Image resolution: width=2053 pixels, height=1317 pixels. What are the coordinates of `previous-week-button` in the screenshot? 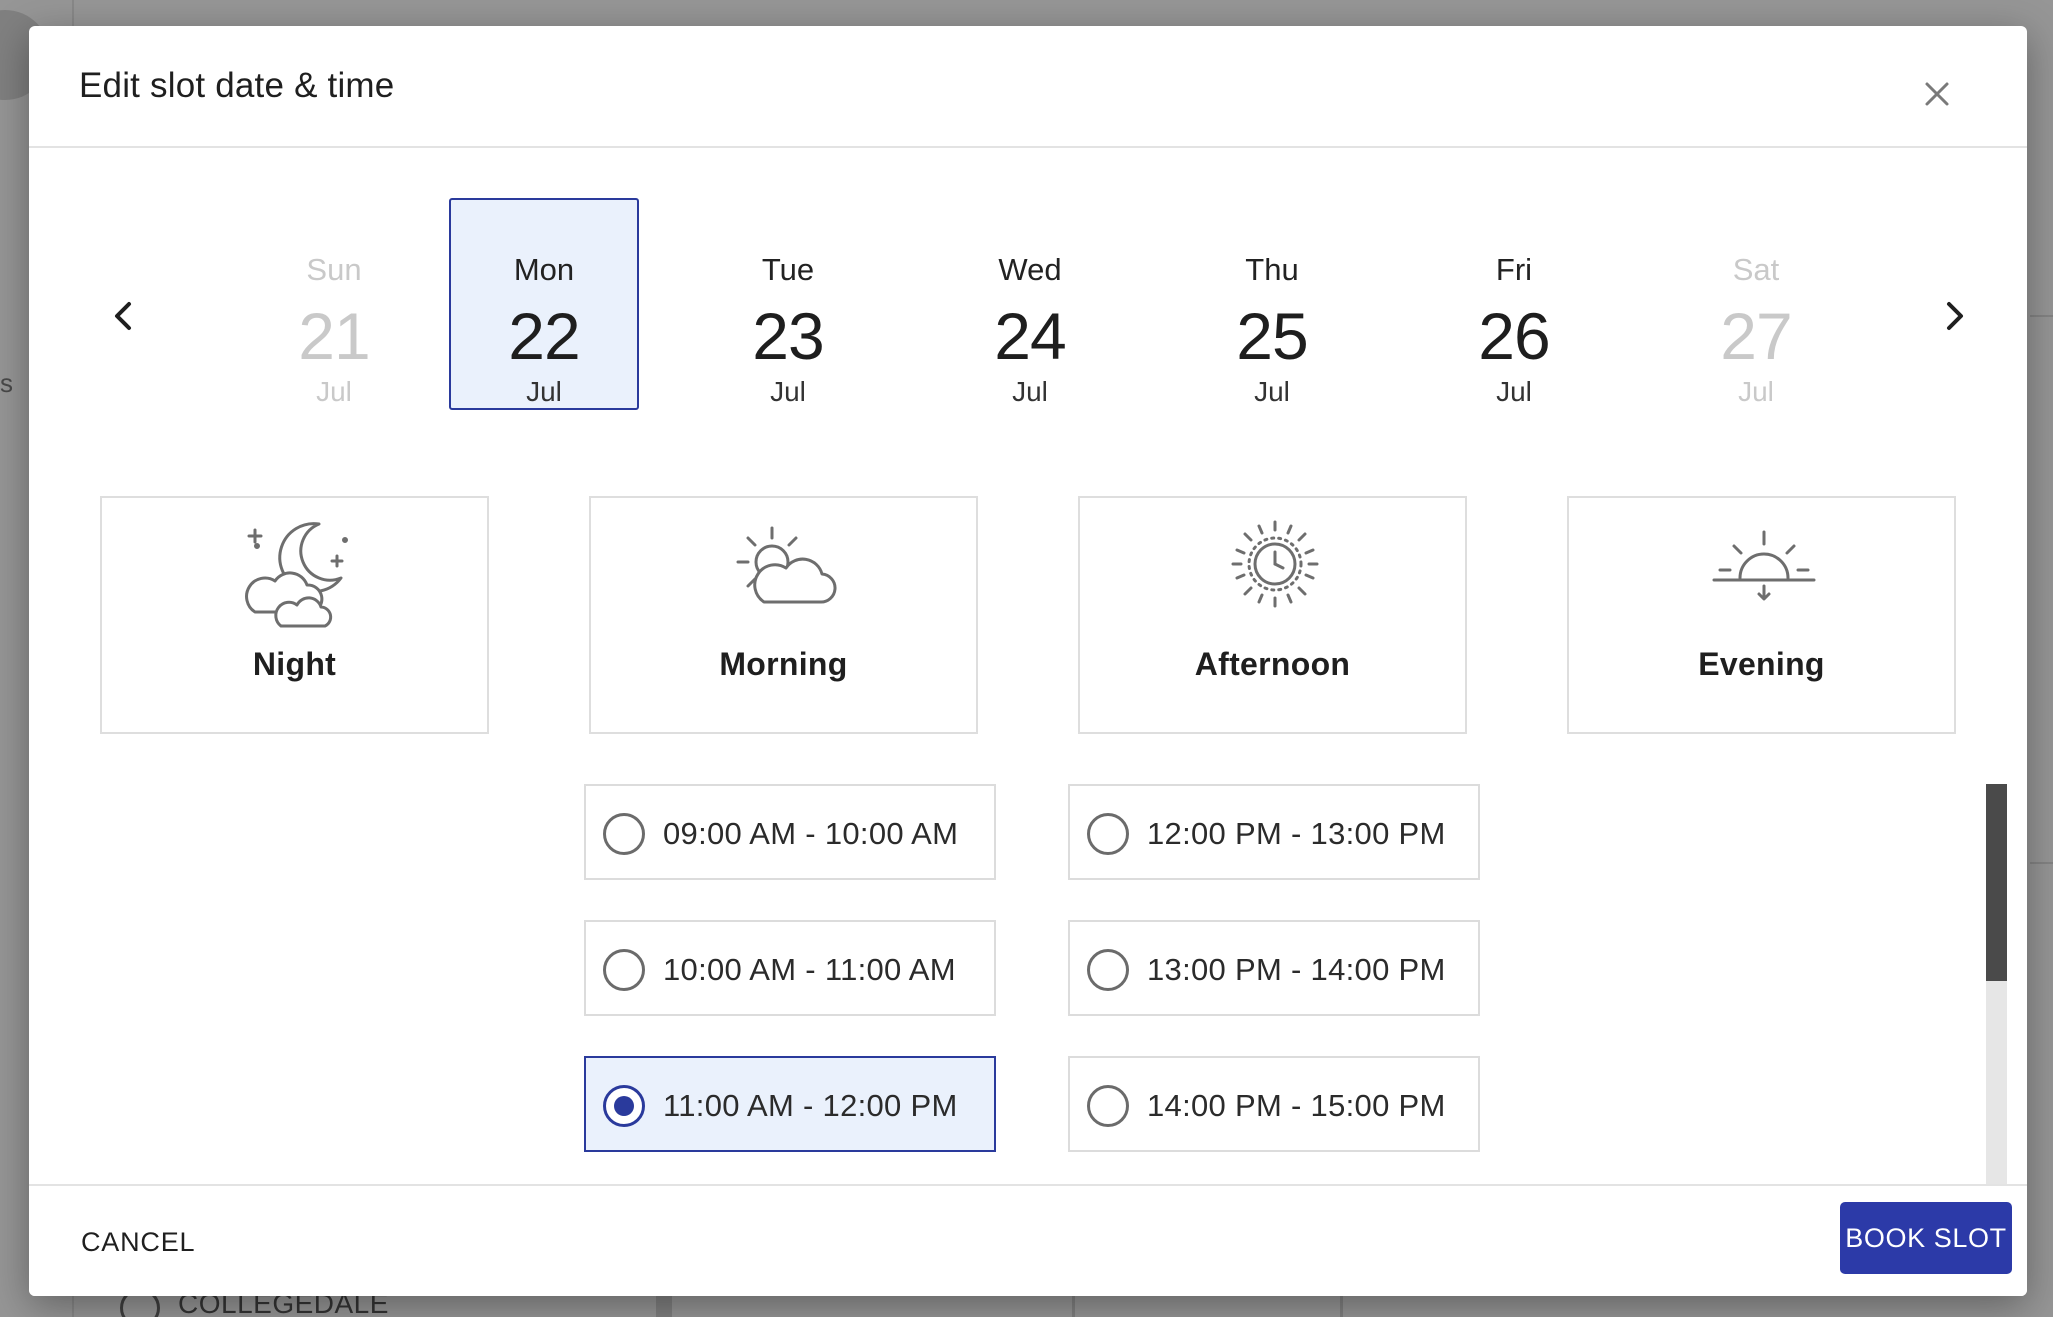 It's located at (124, 316).